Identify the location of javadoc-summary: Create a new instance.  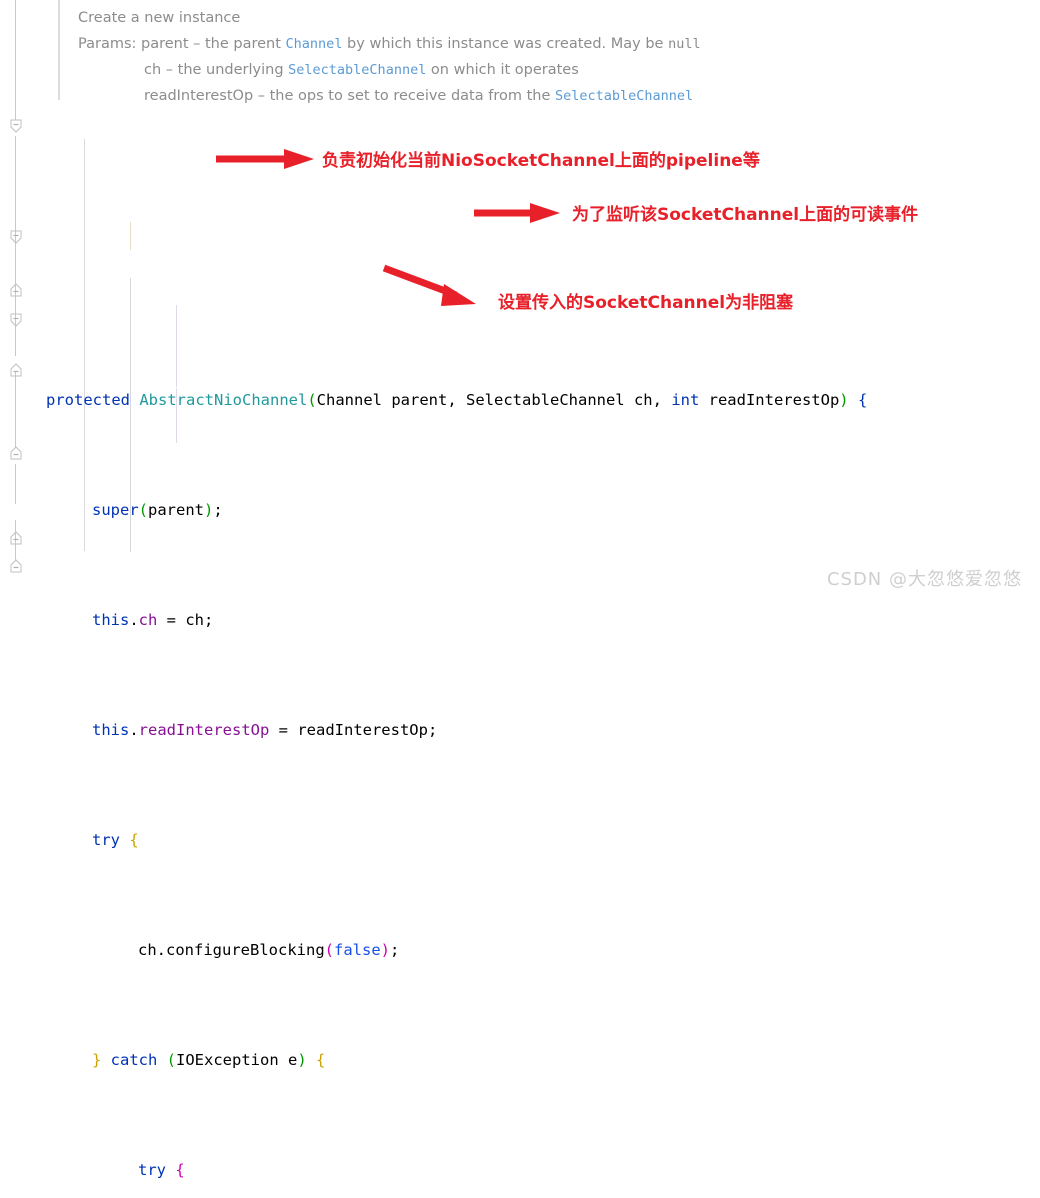
(159, 18).